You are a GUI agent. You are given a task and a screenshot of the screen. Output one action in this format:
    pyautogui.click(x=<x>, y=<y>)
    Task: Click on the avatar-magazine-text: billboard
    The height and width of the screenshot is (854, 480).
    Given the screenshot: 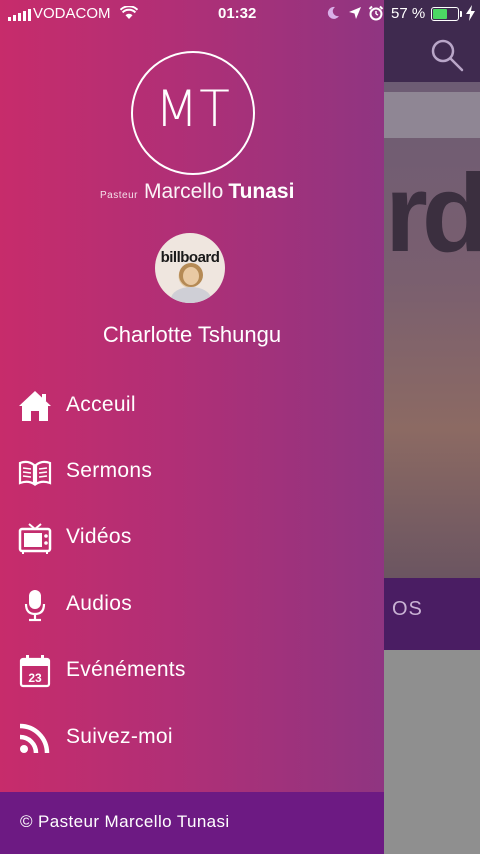 What is the action you would take?
    pyautogui.click(x=190, y=257)
    